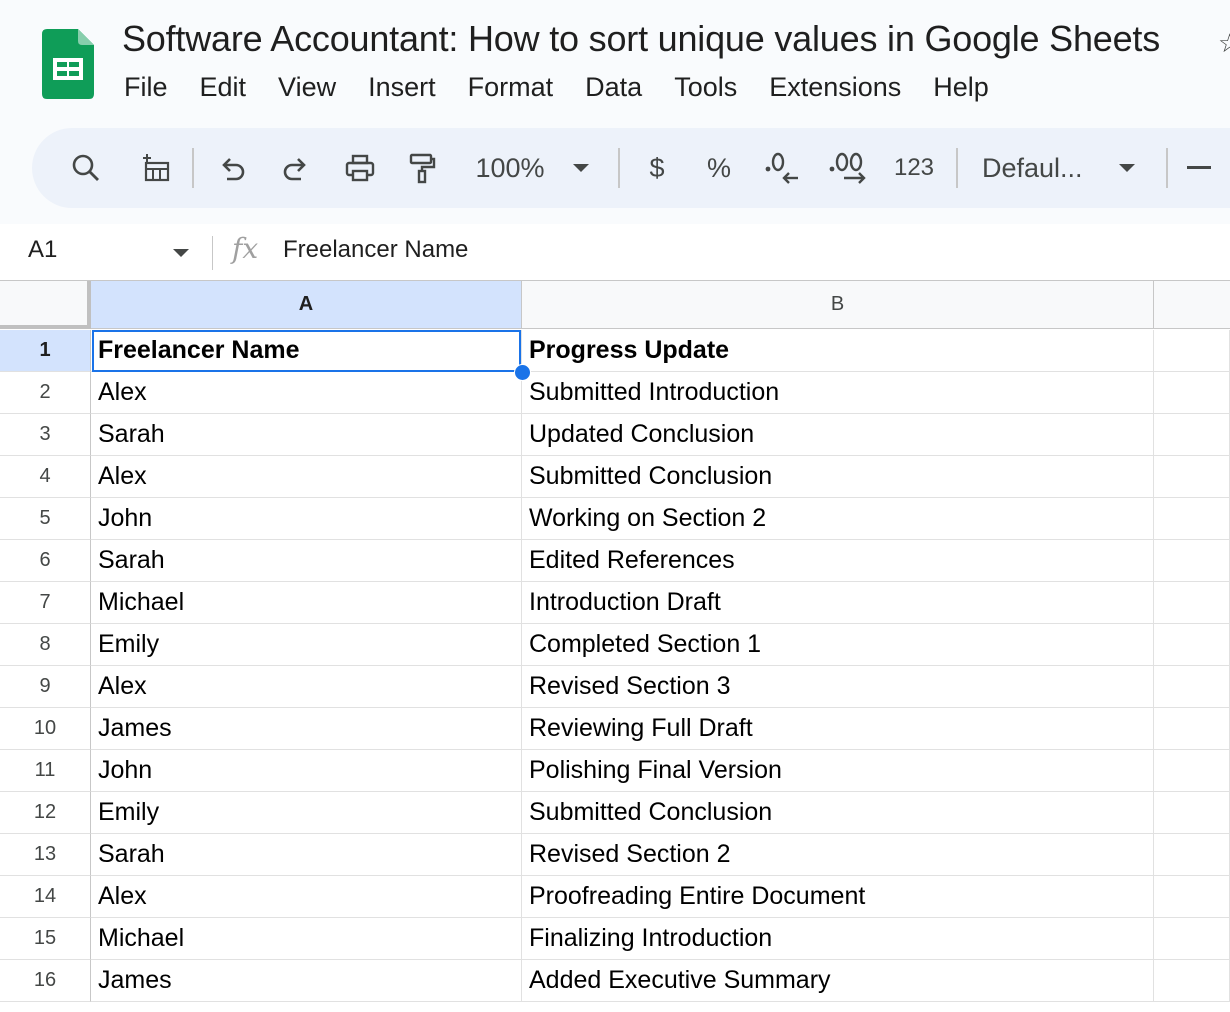  What do you see at coordinates (232, 168) in the screenshot?
I see `undo-button` at bounding box center [232, 168].